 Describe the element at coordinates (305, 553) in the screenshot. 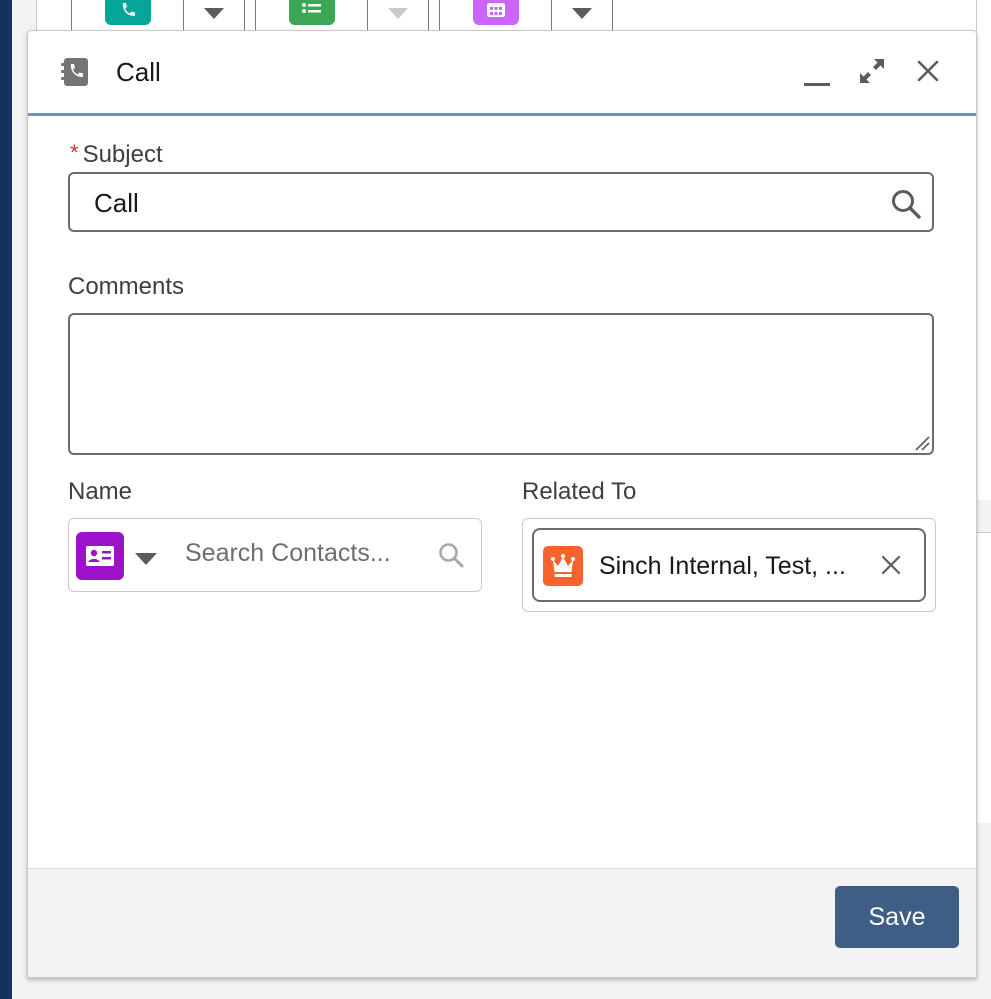

I see `name-search-input` at that location.